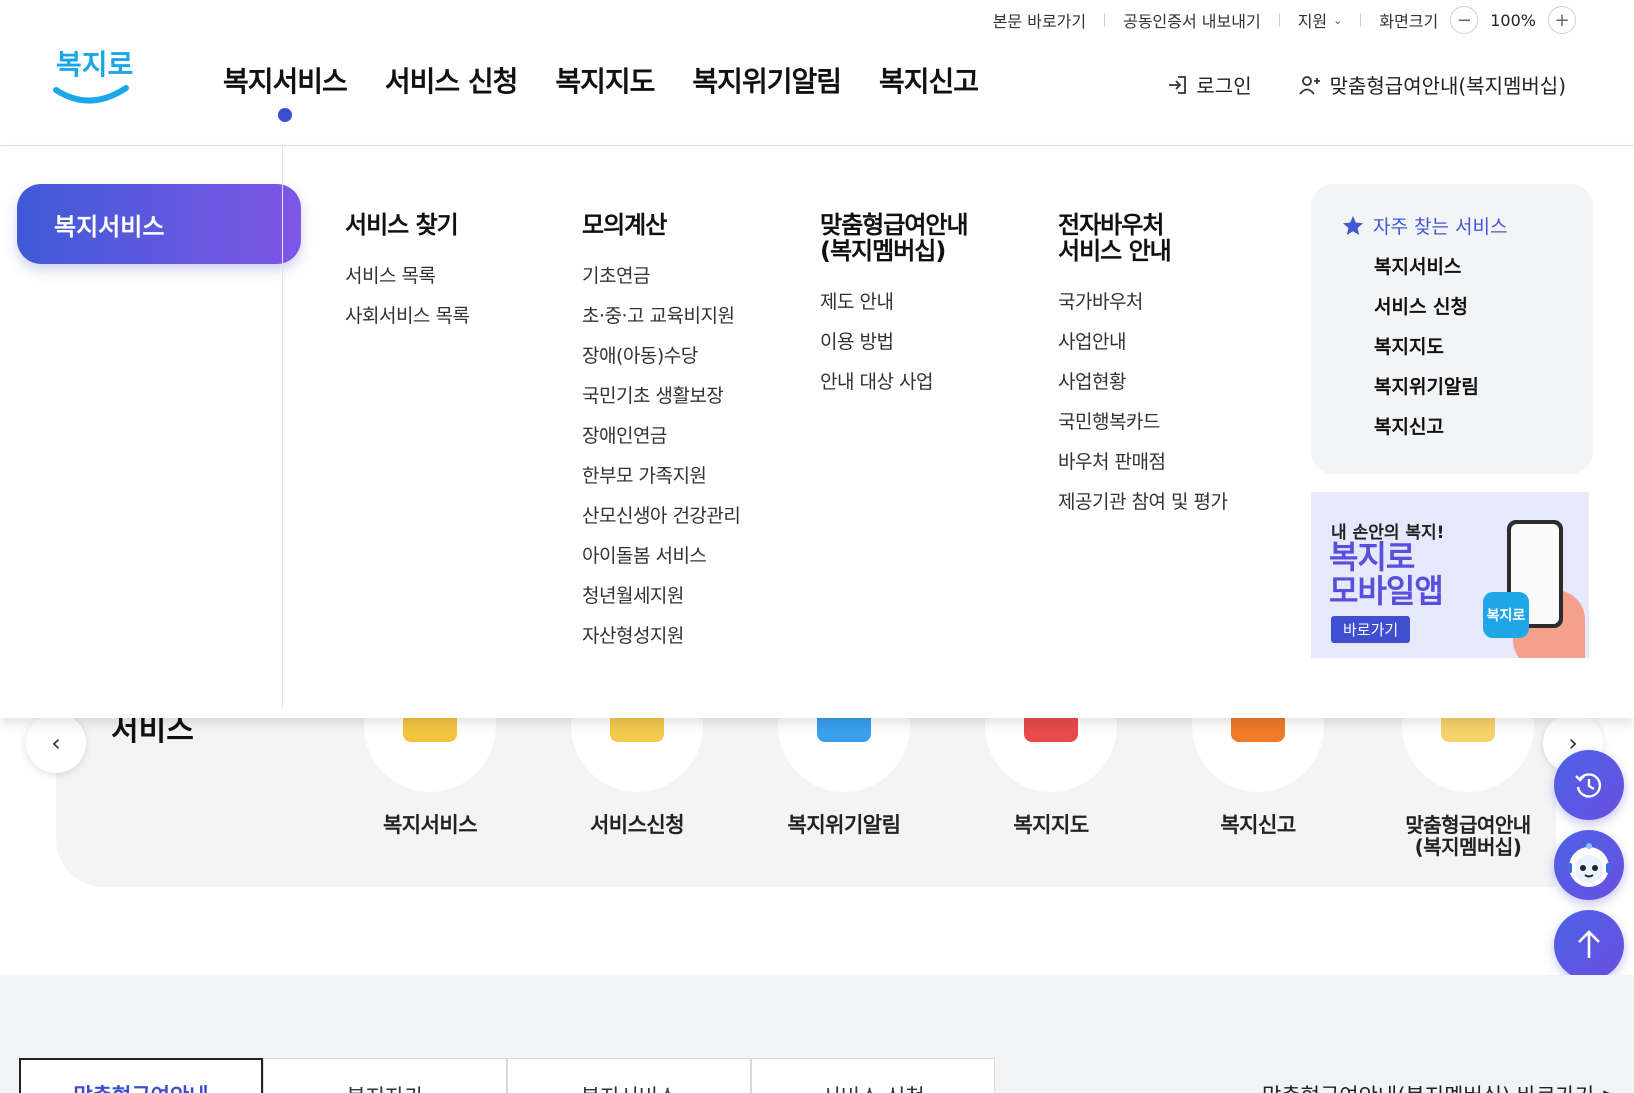 The image size is (1634, 1093). What do you see at coordinates (1338, 20) in the screenshot?
I see `chevron-down-icon: ⌄` at bounding box center [1338, 20].